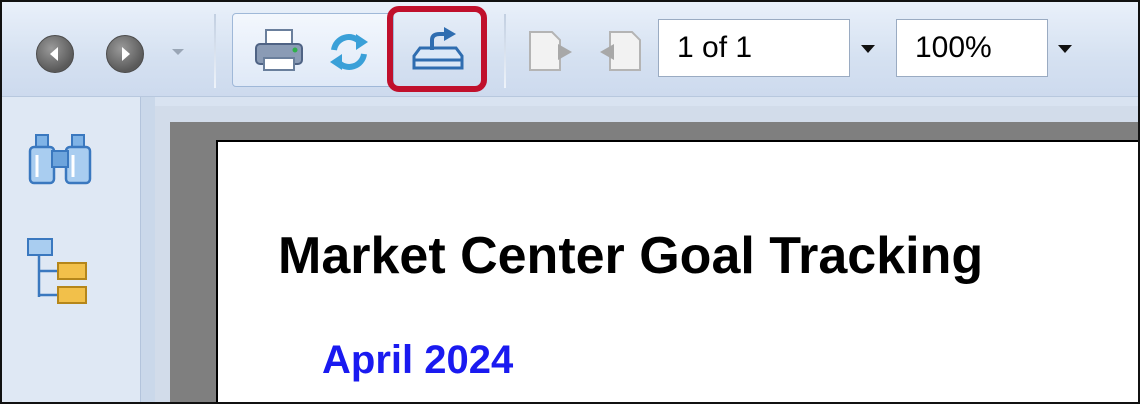 The image size is (1140, 404). What do you see at coordinates (418, 360) in the screenshot?
I see `report-subtitle: April 2024` at bounding box center [418, 360].